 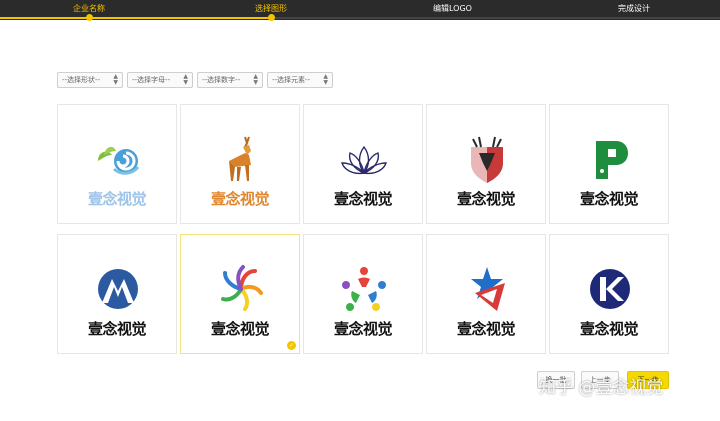 I want to click on star-flag-icon, so click(x=488, y=289).